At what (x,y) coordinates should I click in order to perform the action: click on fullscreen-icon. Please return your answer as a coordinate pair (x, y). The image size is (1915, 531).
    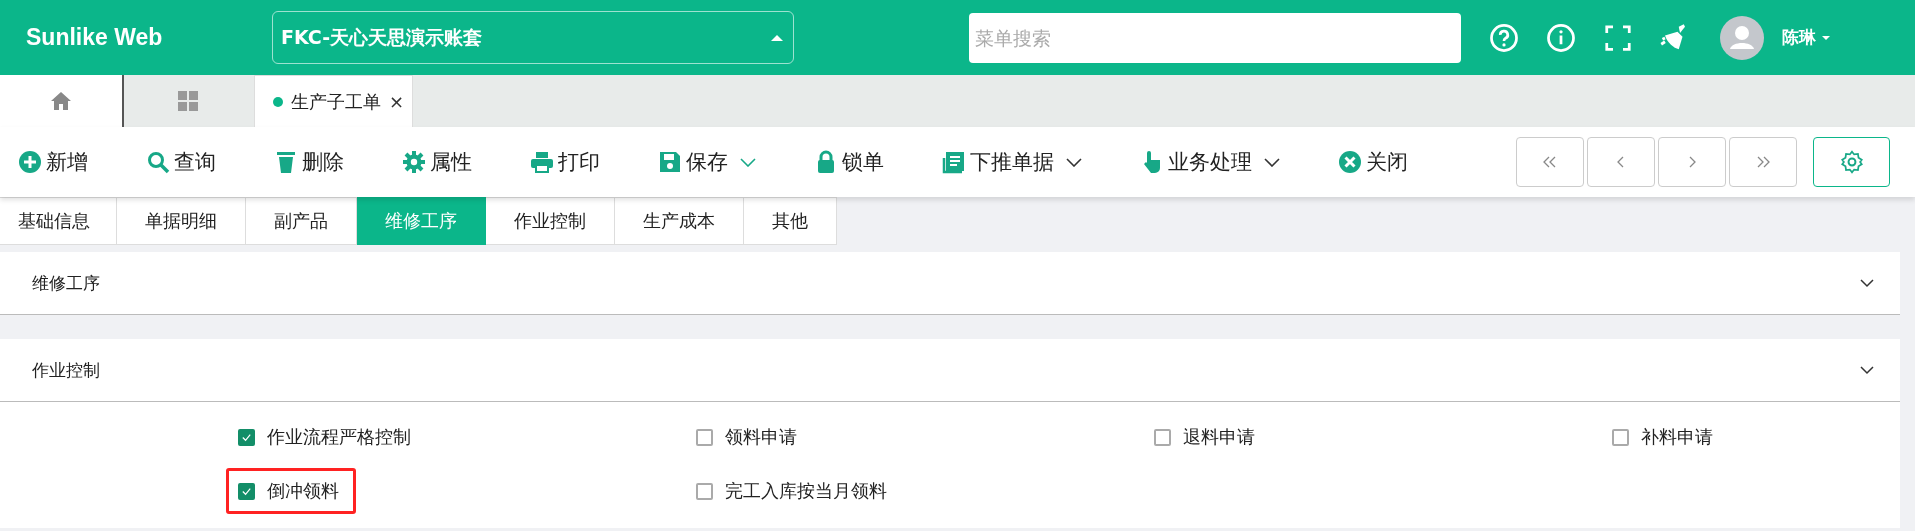
    Looking at the image, I should click on (1618, 37).